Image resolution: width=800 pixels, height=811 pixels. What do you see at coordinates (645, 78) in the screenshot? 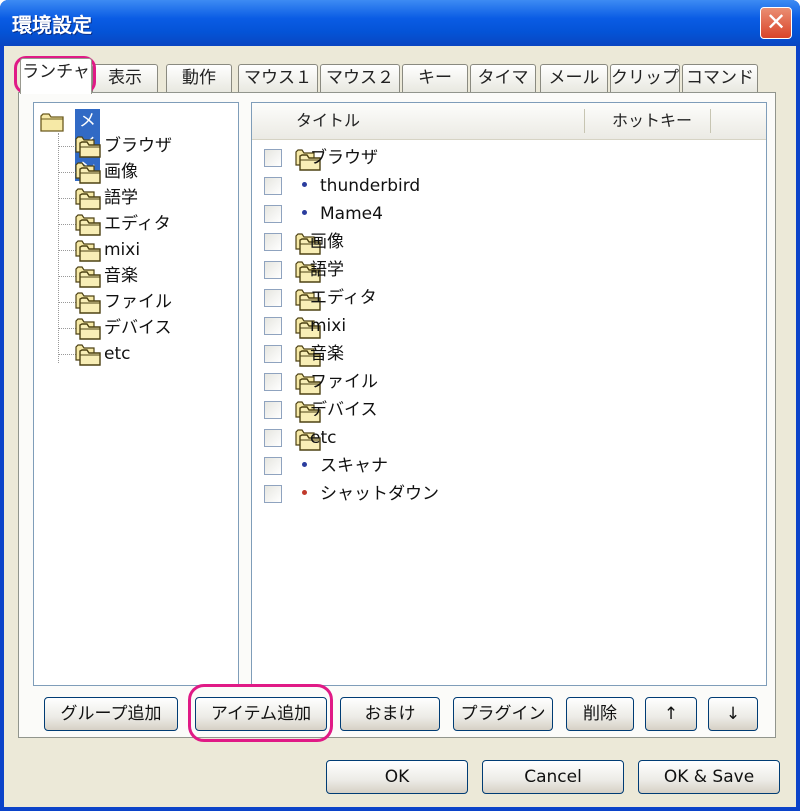
I see `tab-clip: クリップ` at bounding box center [645, 78].